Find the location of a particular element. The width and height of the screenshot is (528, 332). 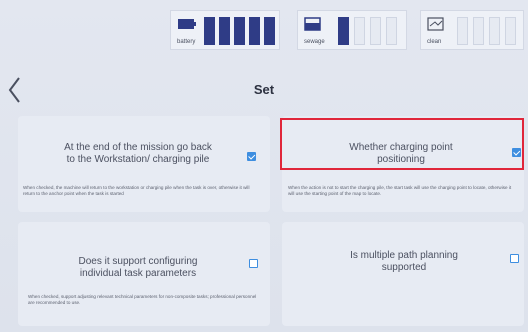

sewage-tank-icon is located at coordinates (312, 24).